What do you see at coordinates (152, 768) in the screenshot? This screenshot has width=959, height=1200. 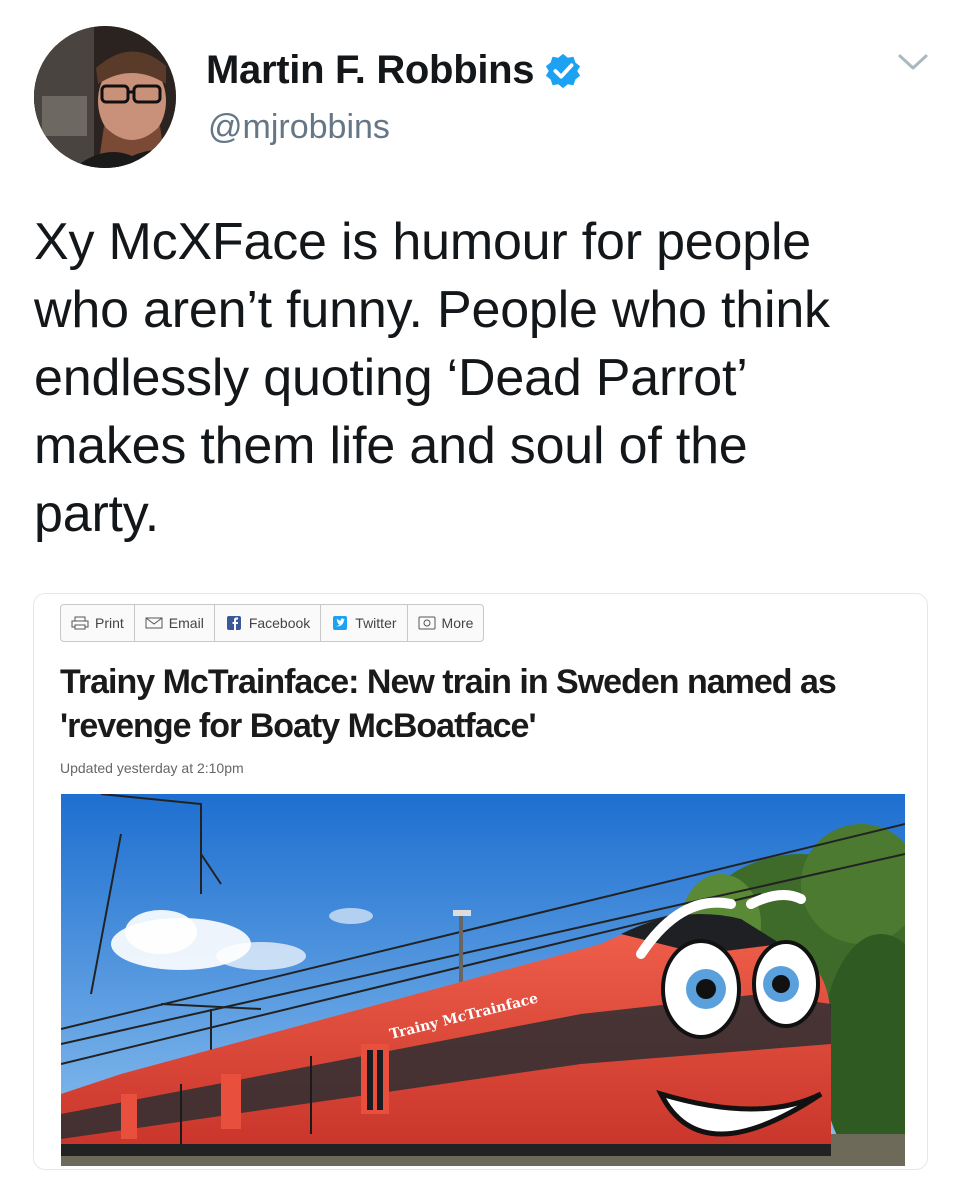 I see `article-updated: Updated yesterday at 2:10pm` at bounding box center [152, 768].